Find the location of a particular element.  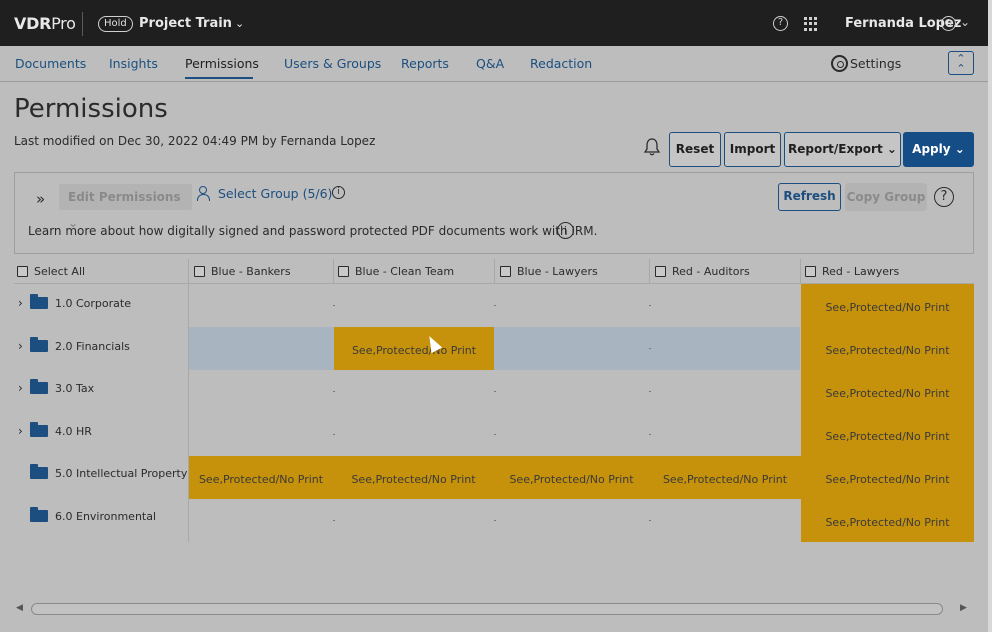

folder-row-label: › 3.0 Tax is located at coordinates (56, 387).